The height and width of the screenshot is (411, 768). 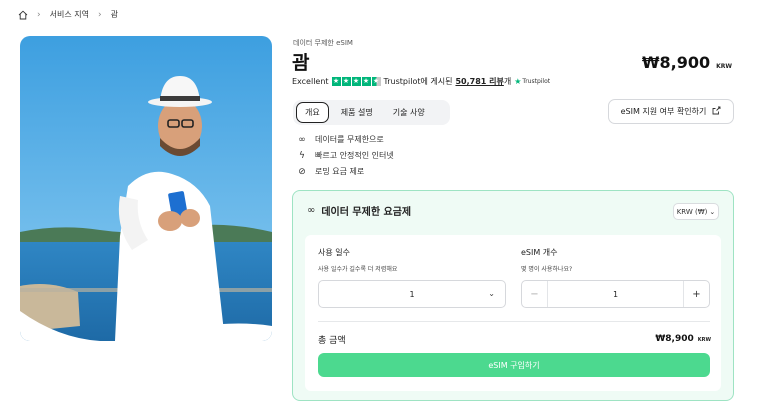 I want to click on decrement-button: −, so click(x=535, y=294).